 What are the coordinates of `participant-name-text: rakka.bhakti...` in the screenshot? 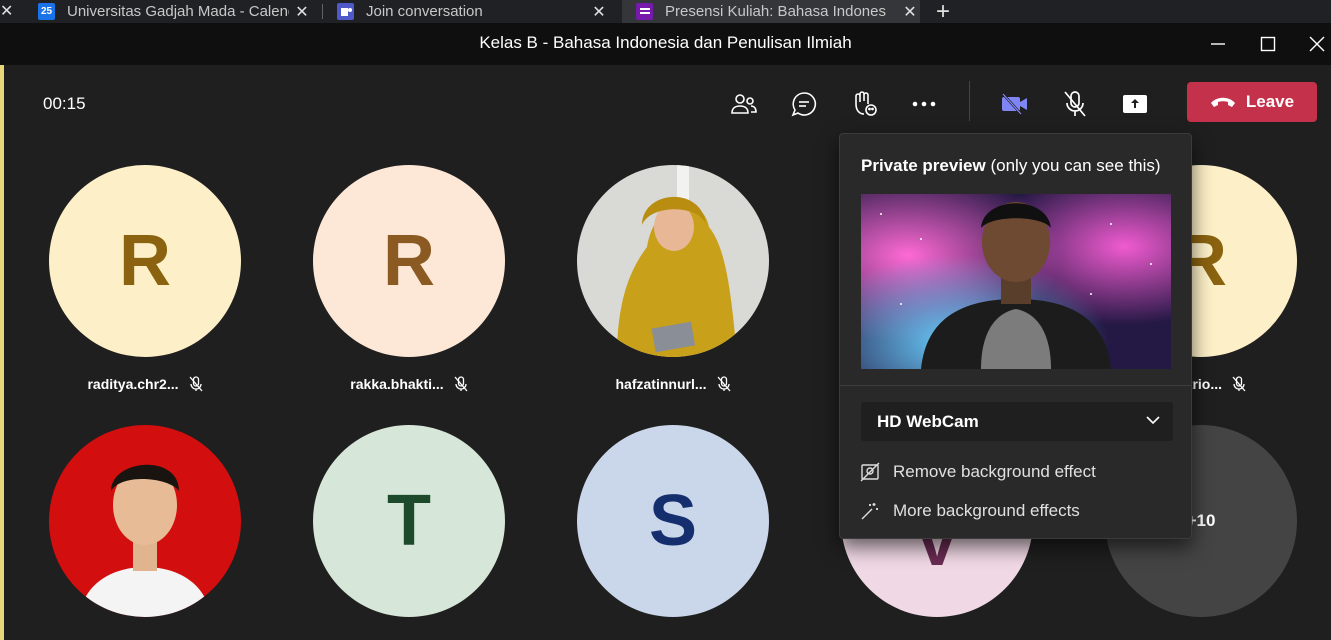 It's located at (397, 384).